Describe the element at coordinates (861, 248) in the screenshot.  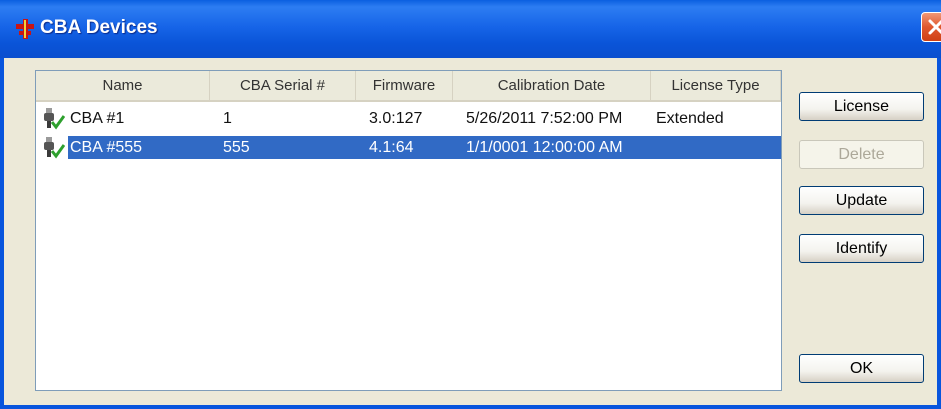
I see `identify-button: Identify` at that location.